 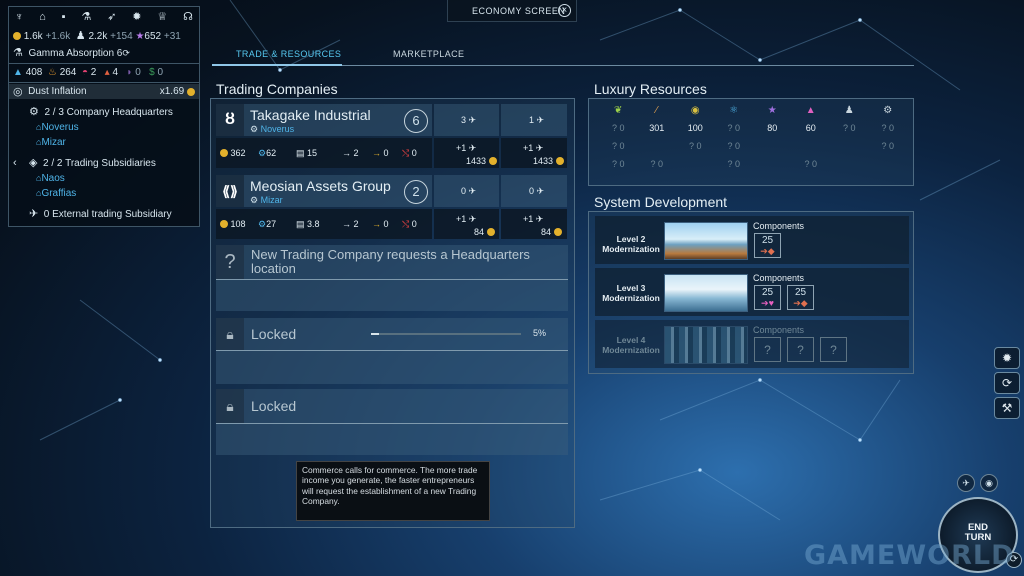 I want to click on subsidiaries-summary: ◈ 2 / 2 Trading Subsidiaries, so click(x=114, y=163).